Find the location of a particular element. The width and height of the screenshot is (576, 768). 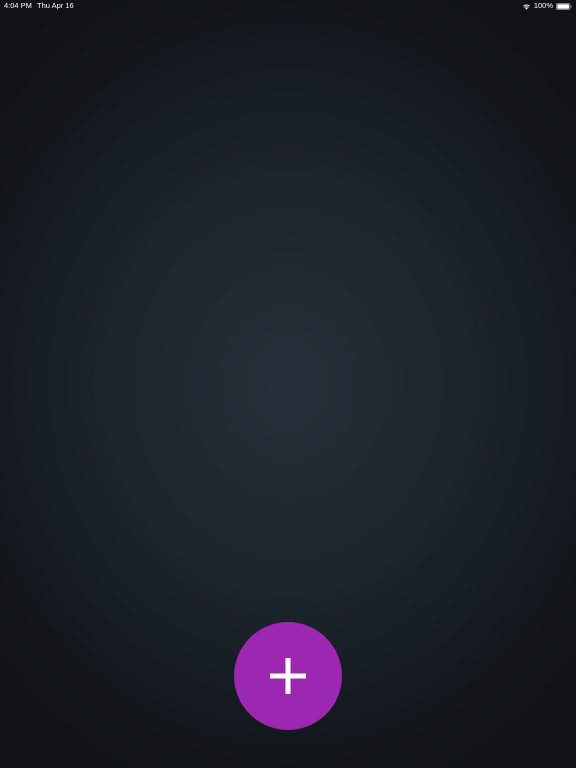

status-bar: 4:04 PM Thu Apr 16 100% is located at coordinates (288, 6).